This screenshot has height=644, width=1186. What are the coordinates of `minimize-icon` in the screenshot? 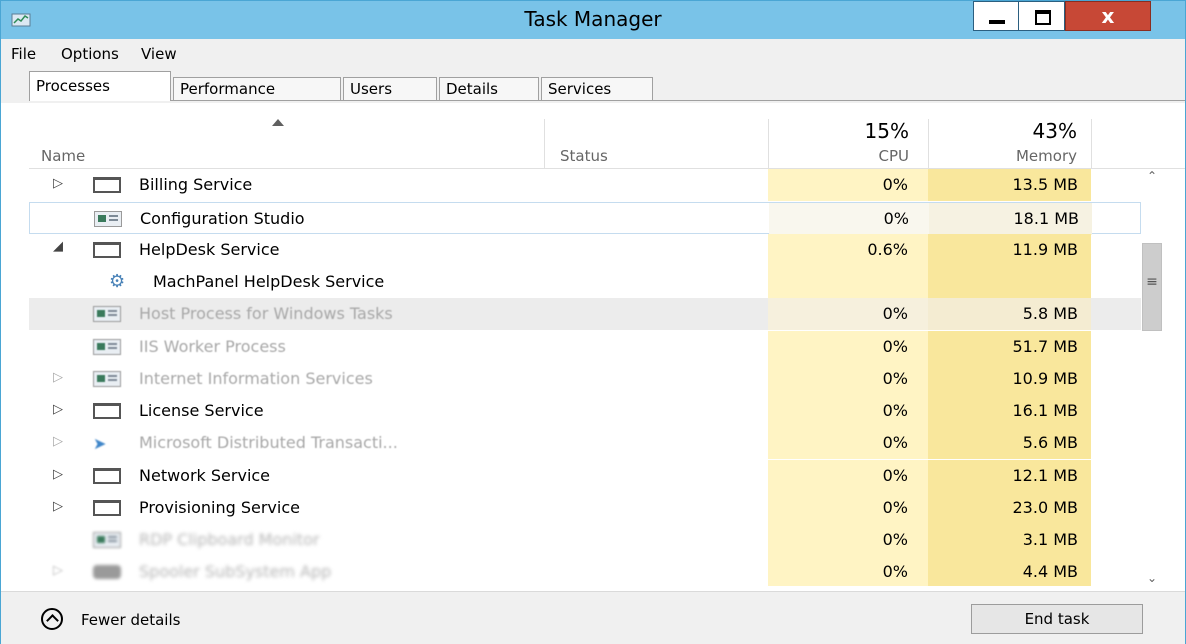 It's located at (997, 22).